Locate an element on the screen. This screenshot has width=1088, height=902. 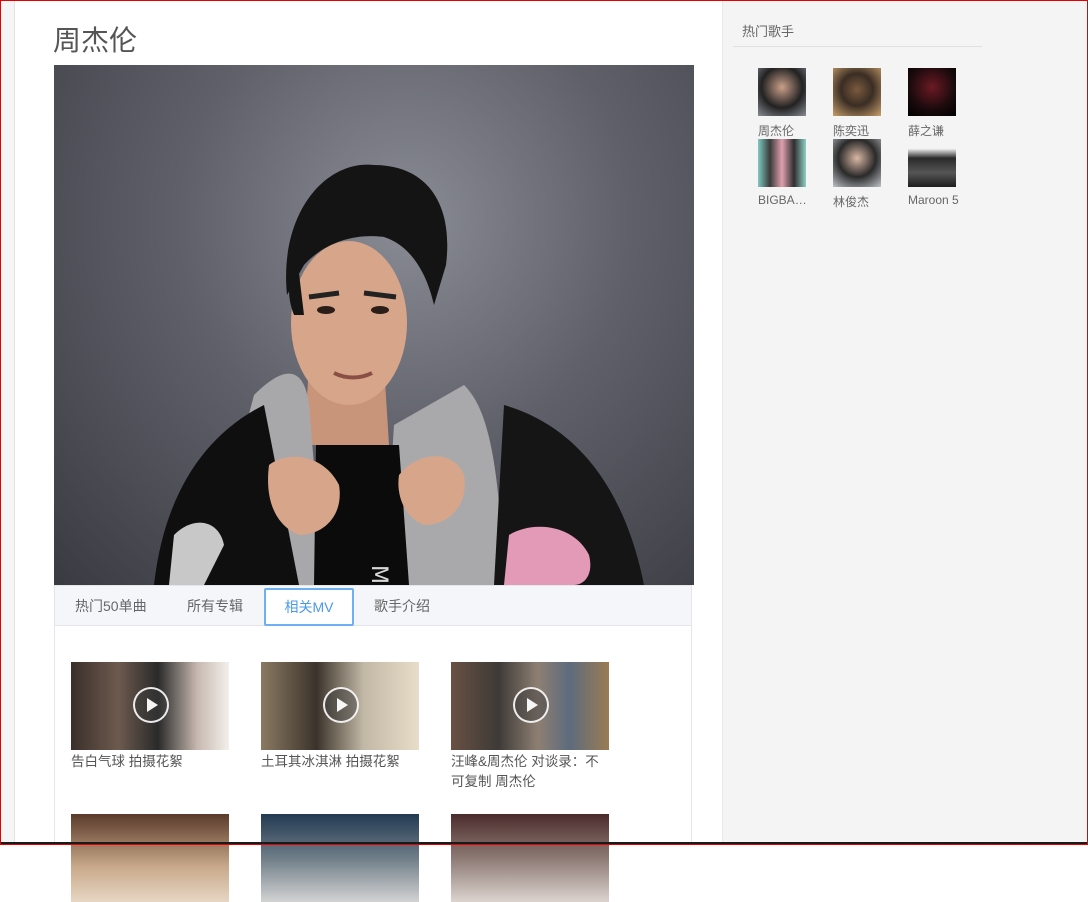
singer-name: BIGBANG is located at coordinates (784, 200).